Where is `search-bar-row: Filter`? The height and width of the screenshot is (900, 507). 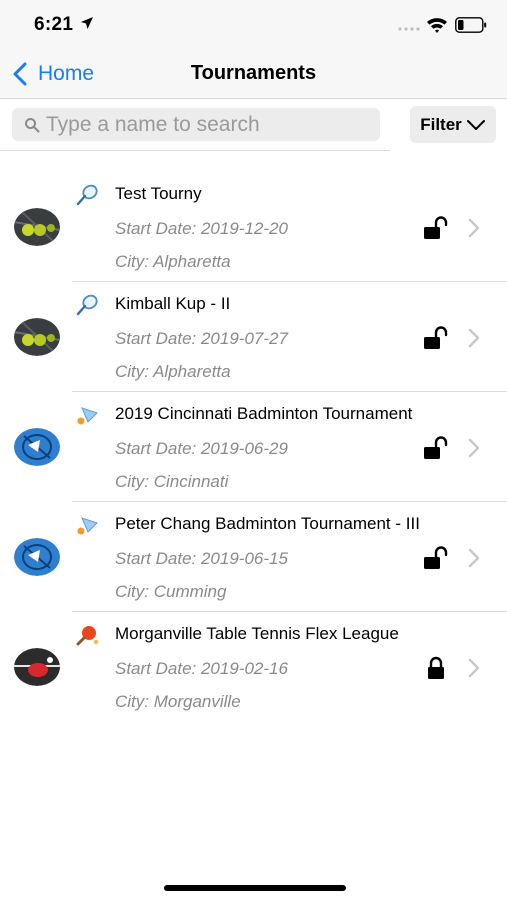 search-bar-row: Filter is located at coordinates (253, 125).